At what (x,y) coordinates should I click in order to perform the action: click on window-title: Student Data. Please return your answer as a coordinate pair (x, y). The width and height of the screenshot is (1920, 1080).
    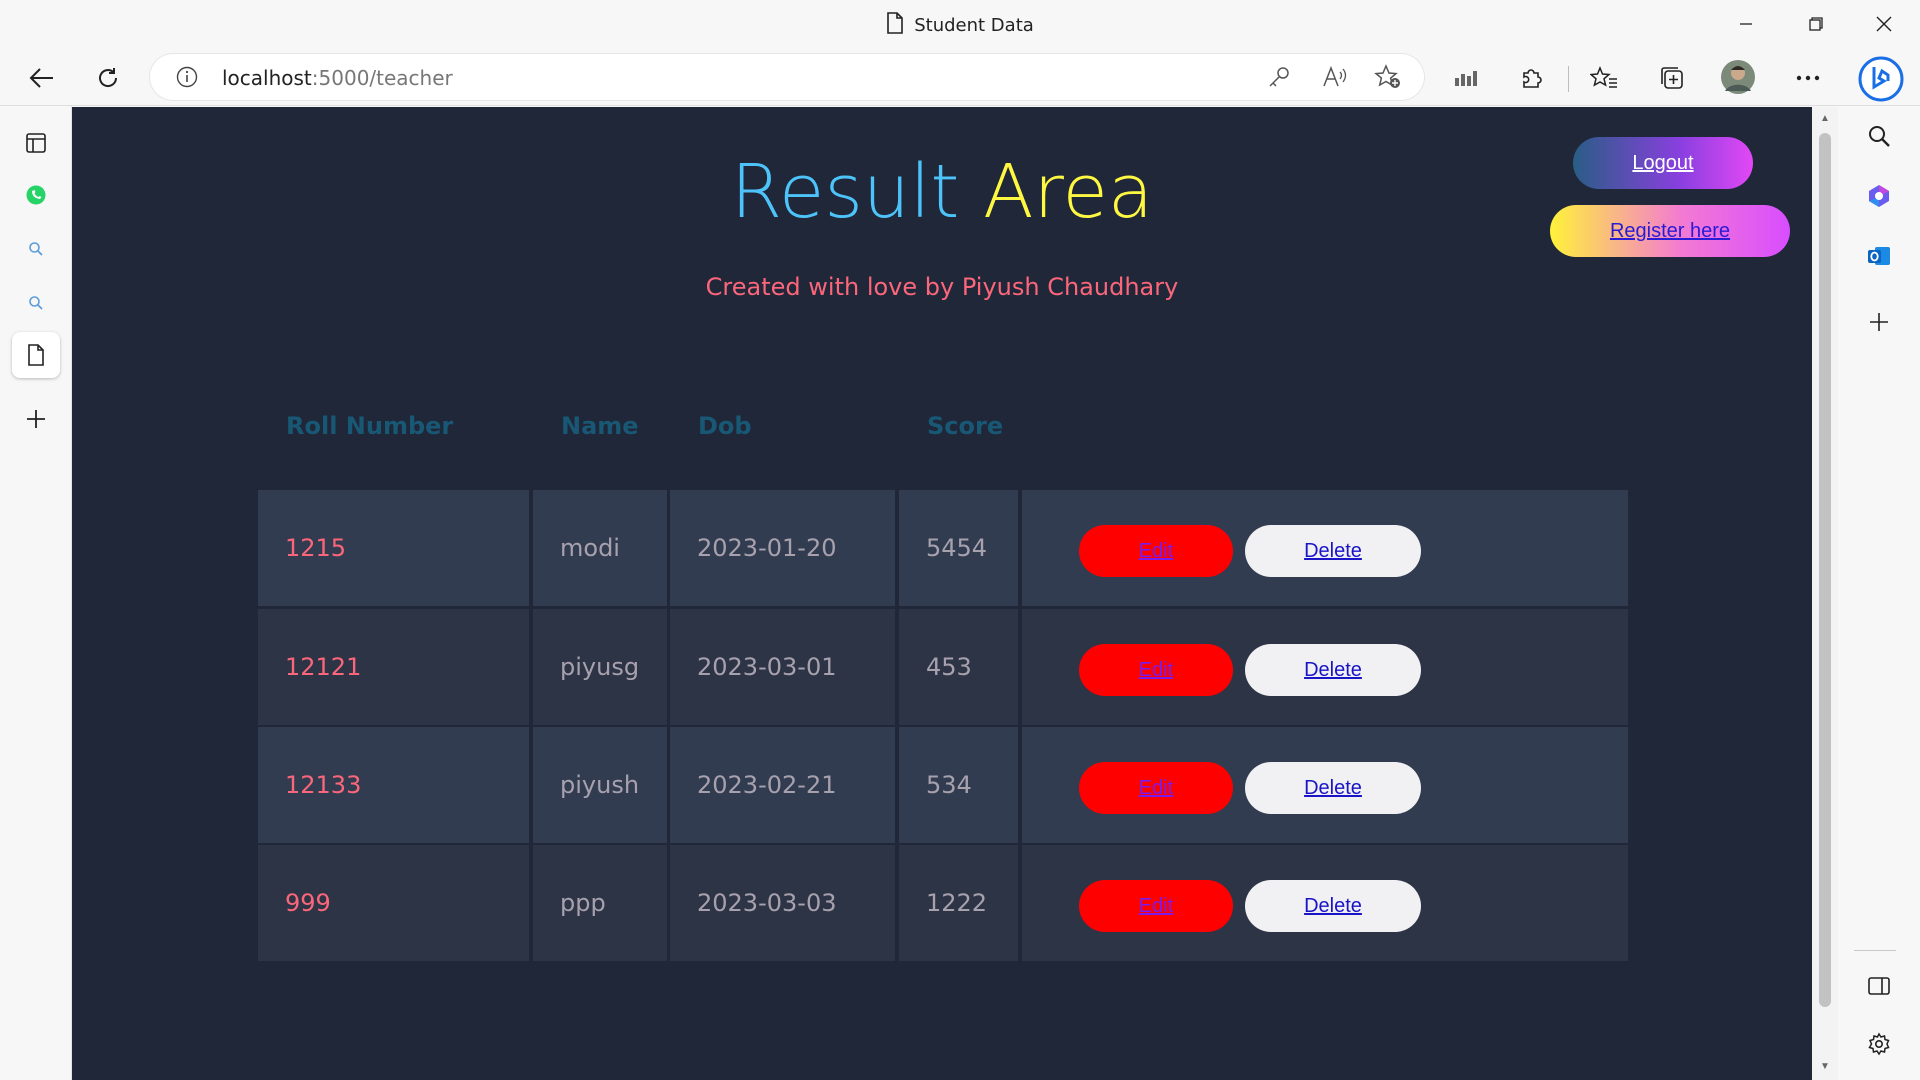
    Looking at the image, I should click on (960, 25).